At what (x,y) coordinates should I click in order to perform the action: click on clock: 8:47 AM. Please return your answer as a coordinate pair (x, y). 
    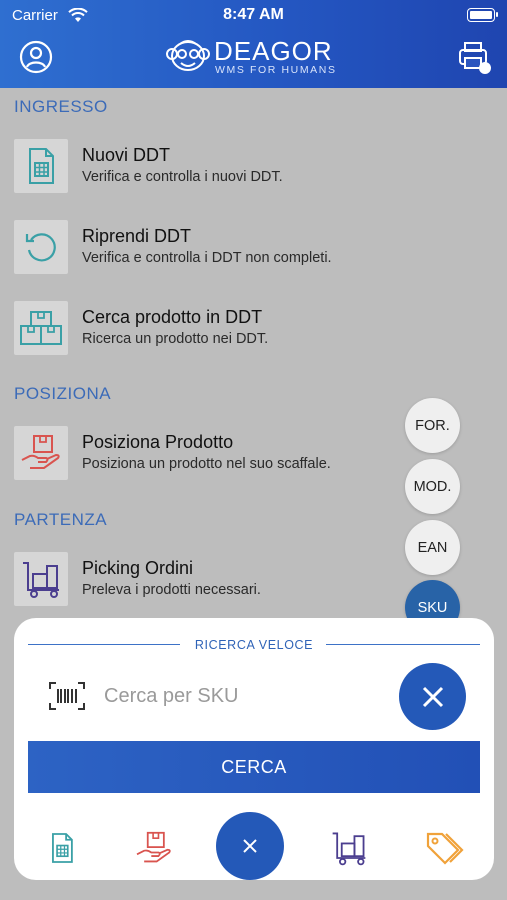
    Looking at the image, I should click on (253, 14).